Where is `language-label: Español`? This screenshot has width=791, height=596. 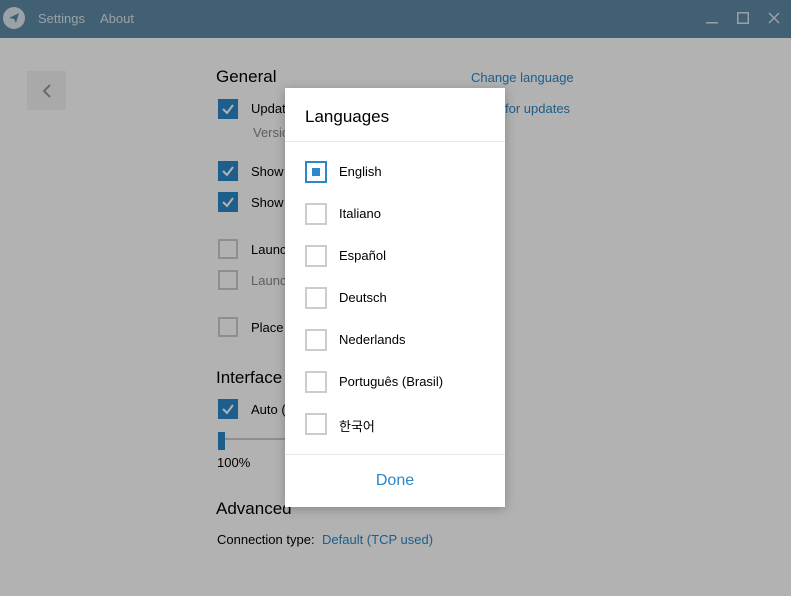
language-label: Español is located at coordinates (362, 255).